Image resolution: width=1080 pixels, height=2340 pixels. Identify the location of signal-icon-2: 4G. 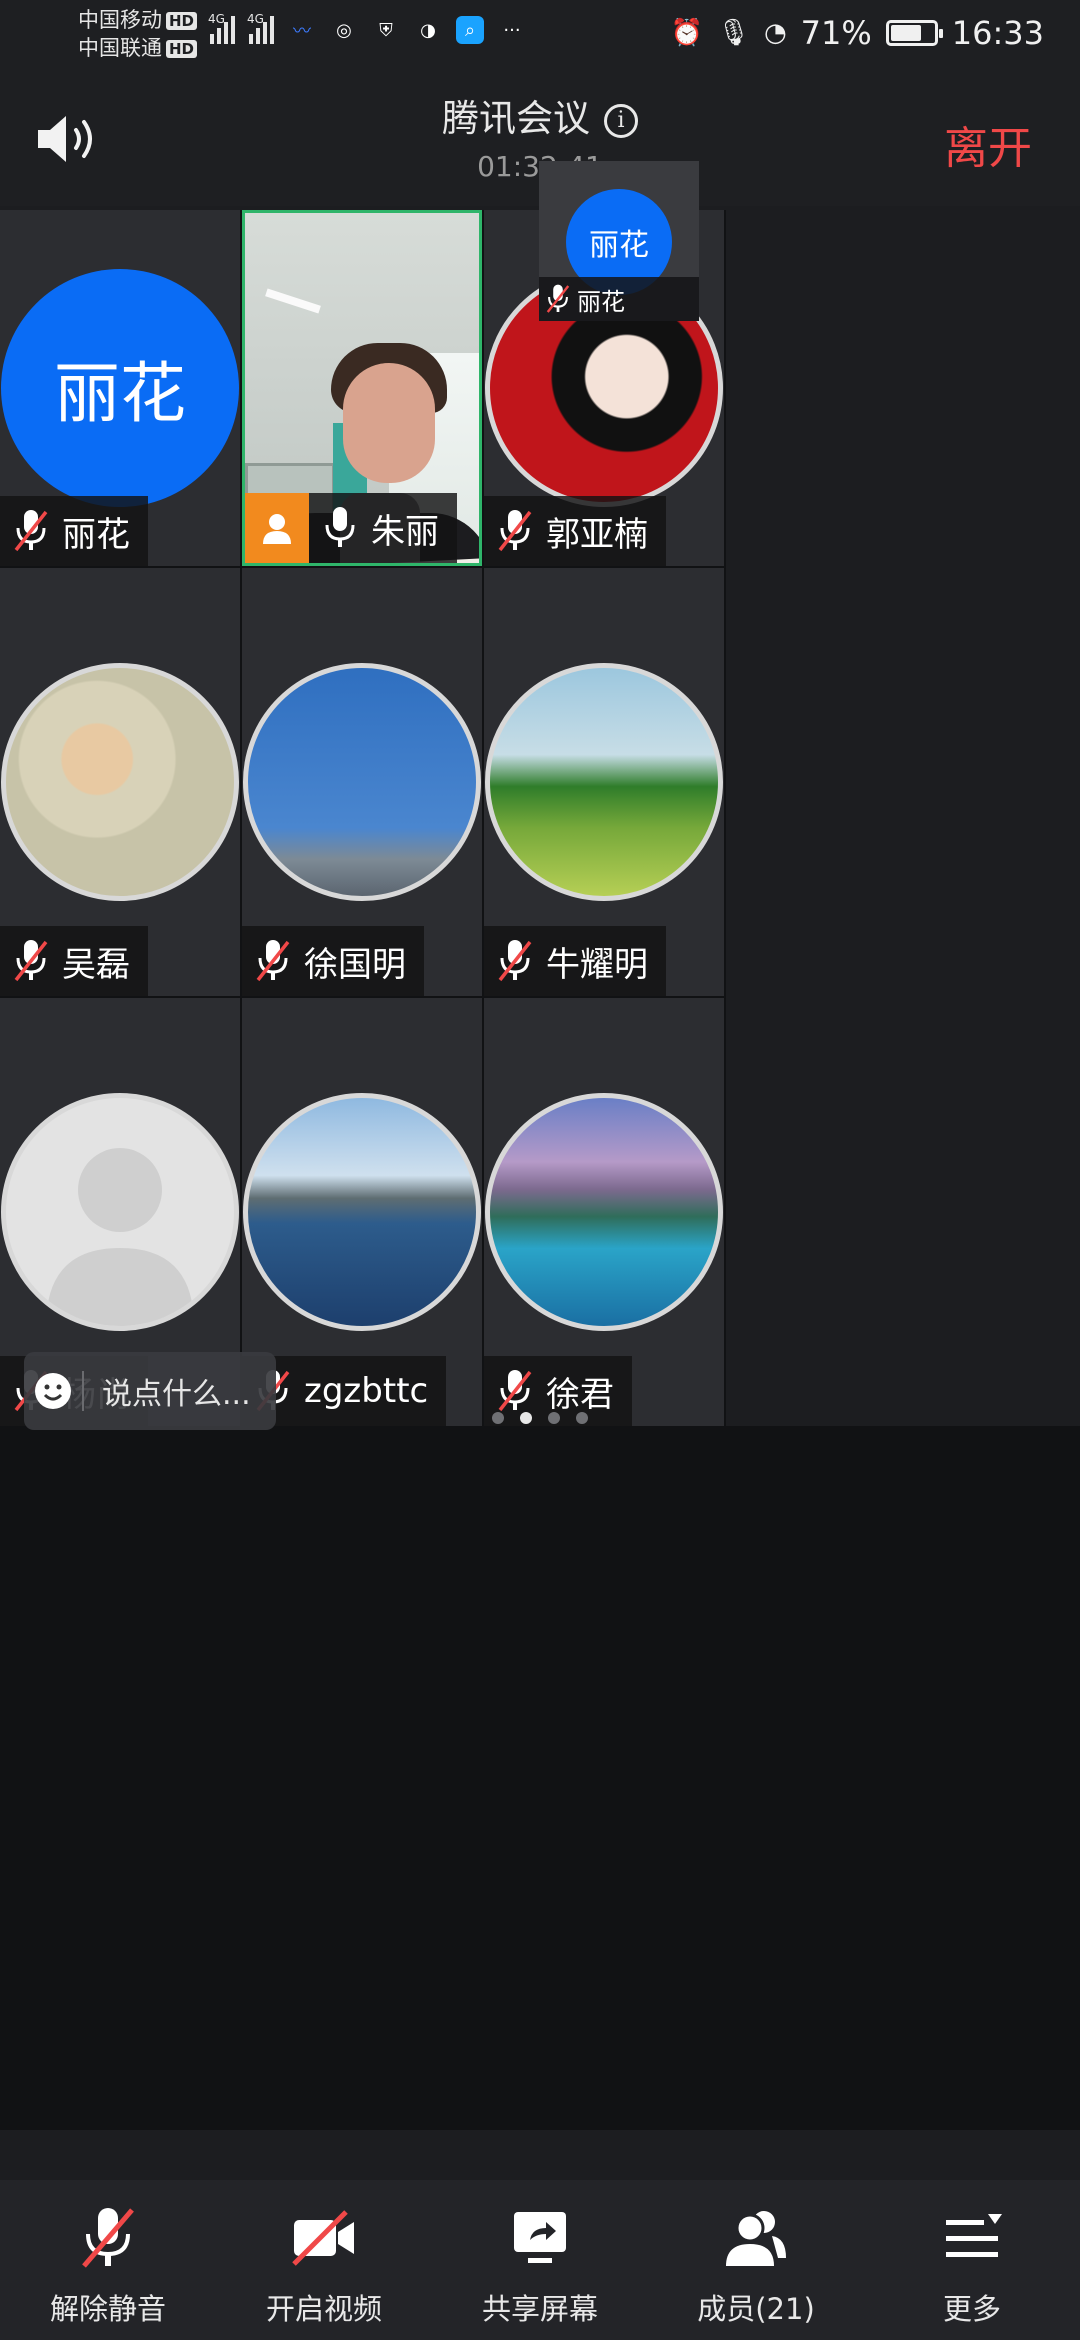
(260, 28).